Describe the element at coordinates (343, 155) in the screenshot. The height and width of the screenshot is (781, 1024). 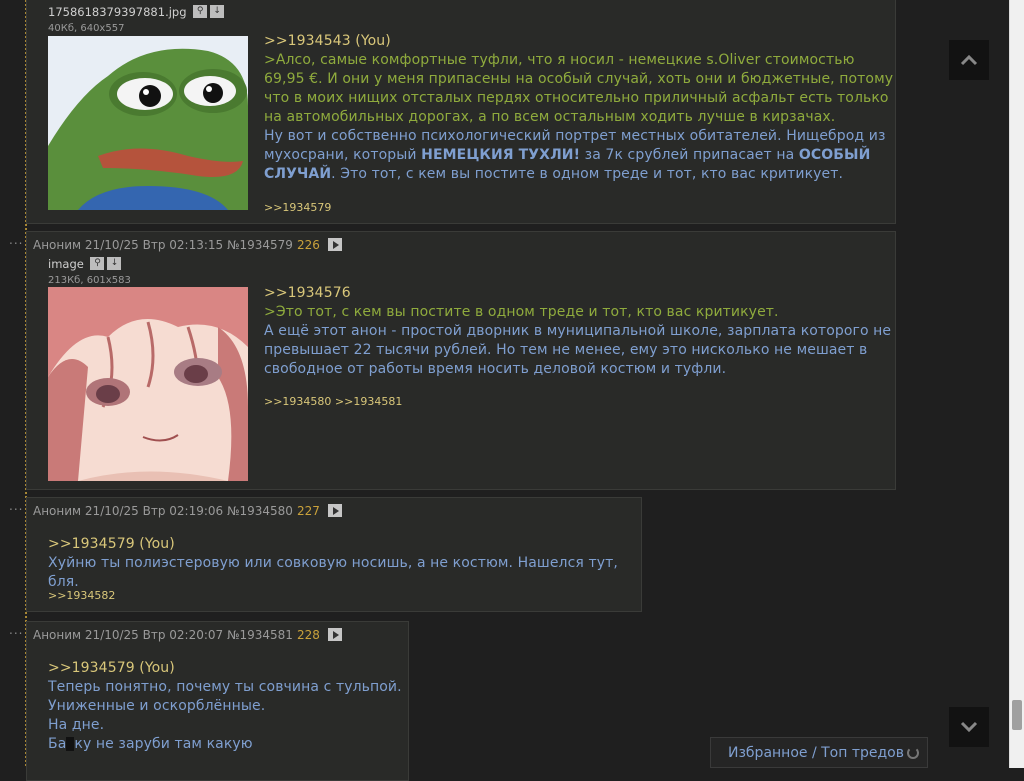
I see `text-fragment: мухосрани, который` at that location.